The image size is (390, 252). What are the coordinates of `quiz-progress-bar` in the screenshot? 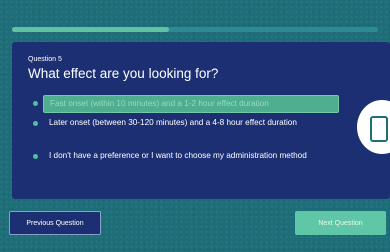 It's located at (195, 29).